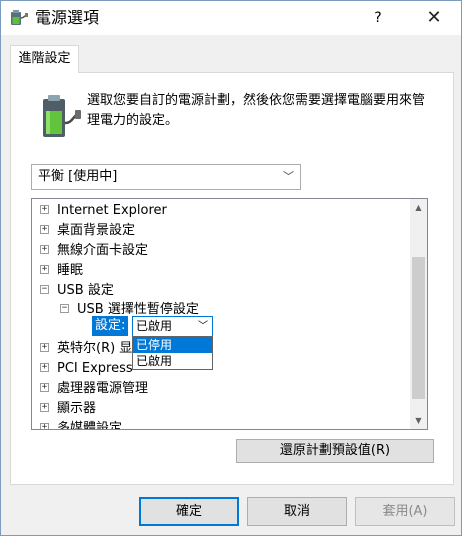  Describe the element at coordinates (62, 116) in the screenshot. I see `battery-icon` at that location.